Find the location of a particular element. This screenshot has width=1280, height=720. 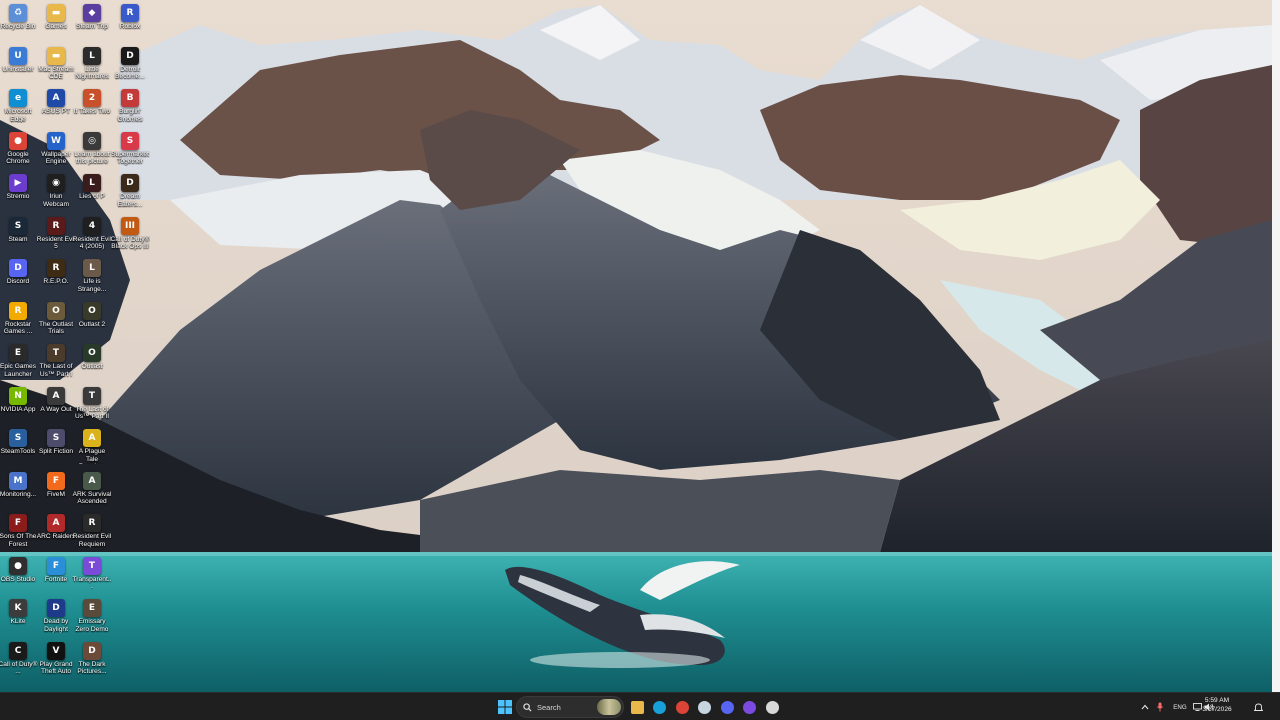

folder-icon is located at coordinates (637, 707).